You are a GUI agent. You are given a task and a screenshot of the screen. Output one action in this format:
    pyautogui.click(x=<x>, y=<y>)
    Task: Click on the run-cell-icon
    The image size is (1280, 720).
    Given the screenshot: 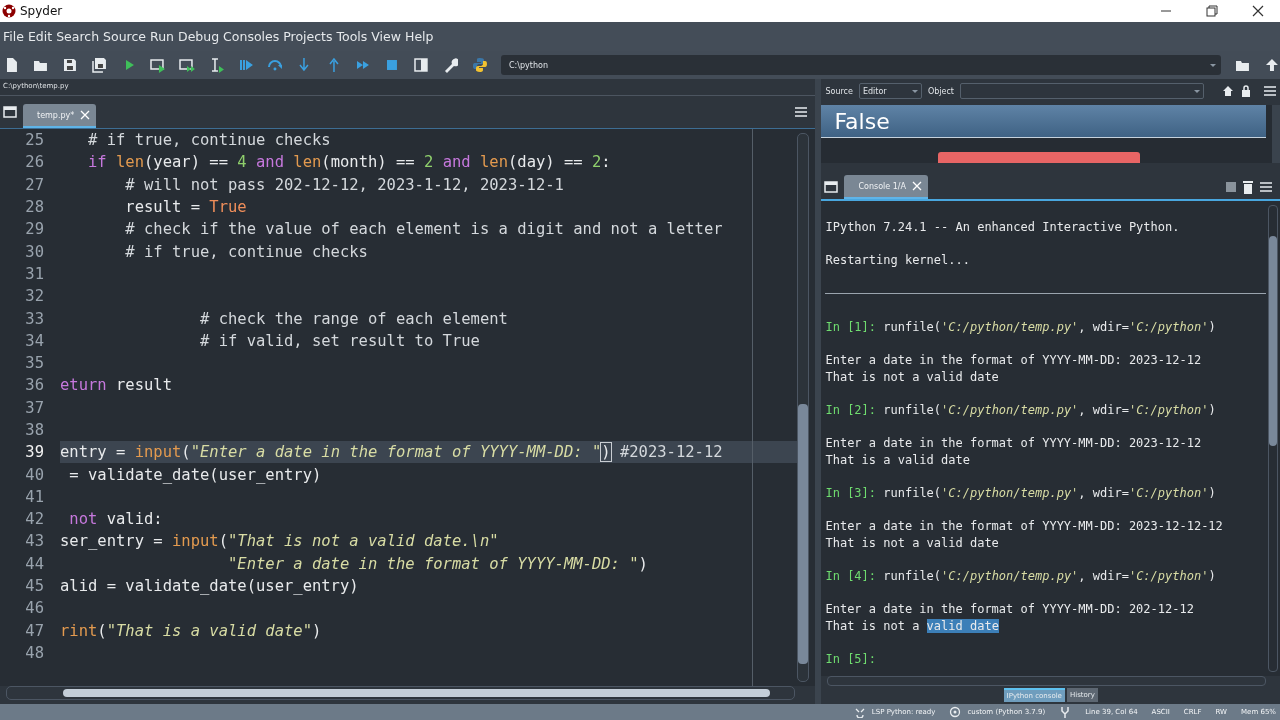 What is the action you would take?
    pyautogui.click(x=158, y=65)
    